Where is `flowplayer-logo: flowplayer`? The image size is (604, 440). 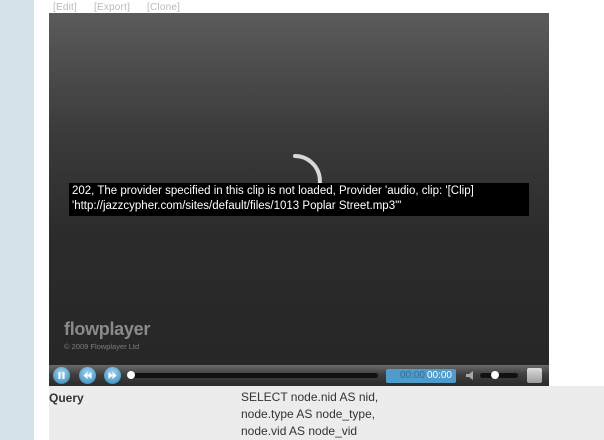
flowplayer-logo: flowplayer is located at coordinates (107, 329).